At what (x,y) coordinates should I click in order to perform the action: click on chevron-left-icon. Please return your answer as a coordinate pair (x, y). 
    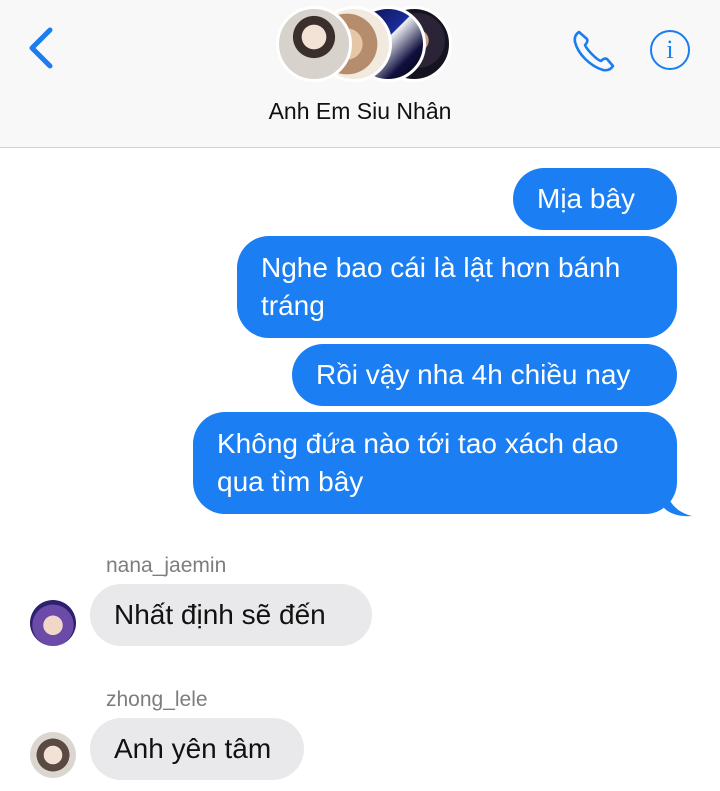
    Looking at the image, I should click on (41, 48).